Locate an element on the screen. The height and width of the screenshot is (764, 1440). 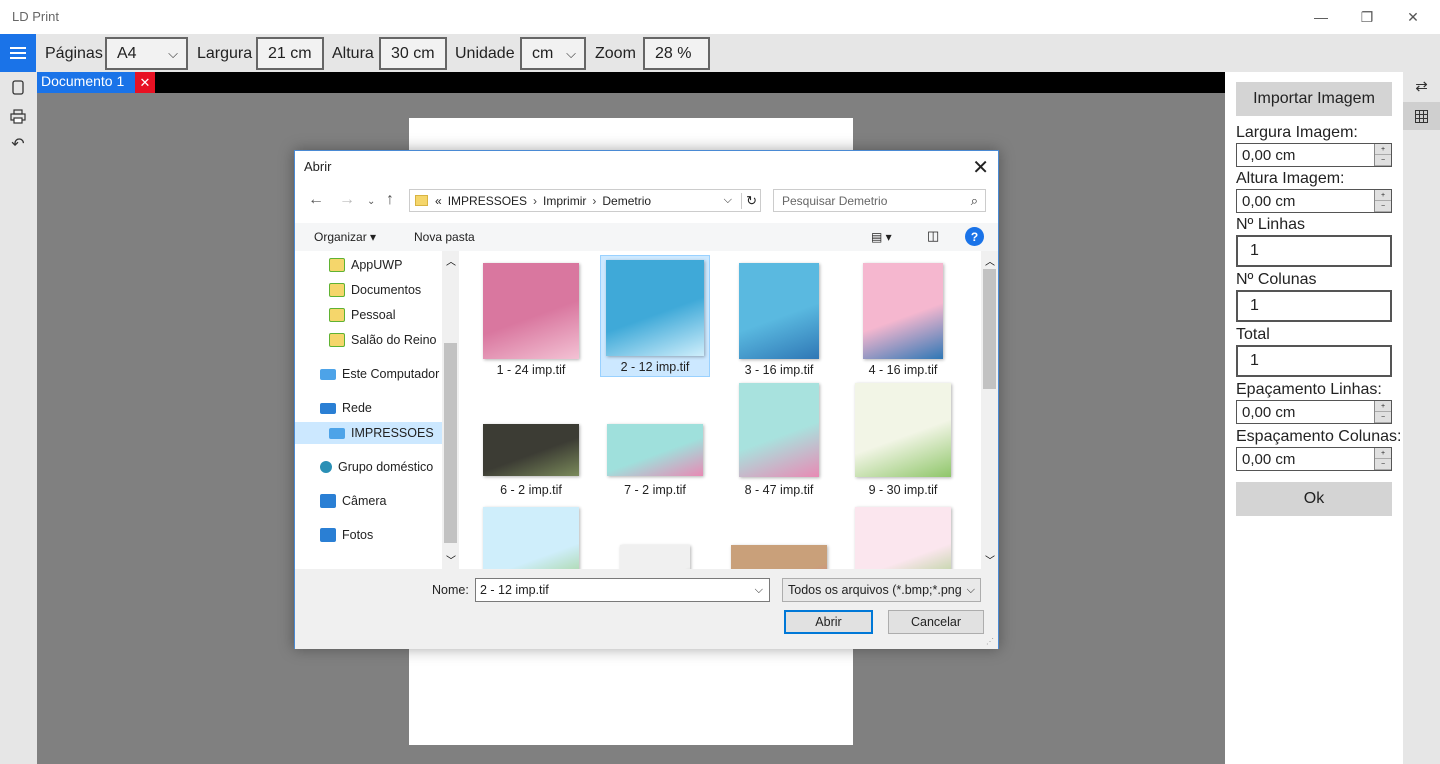
zoom-field: 28 % is located at coordinates (676, 53).